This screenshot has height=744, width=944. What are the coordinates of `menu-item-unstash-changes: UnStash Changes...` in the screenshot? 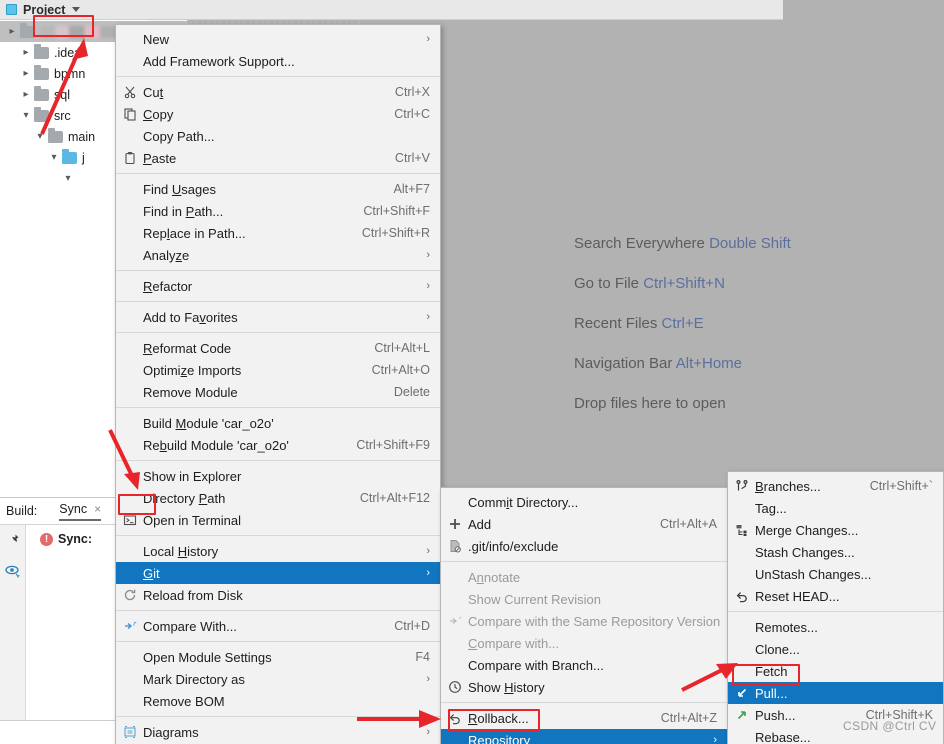 It's located at (835, 574).